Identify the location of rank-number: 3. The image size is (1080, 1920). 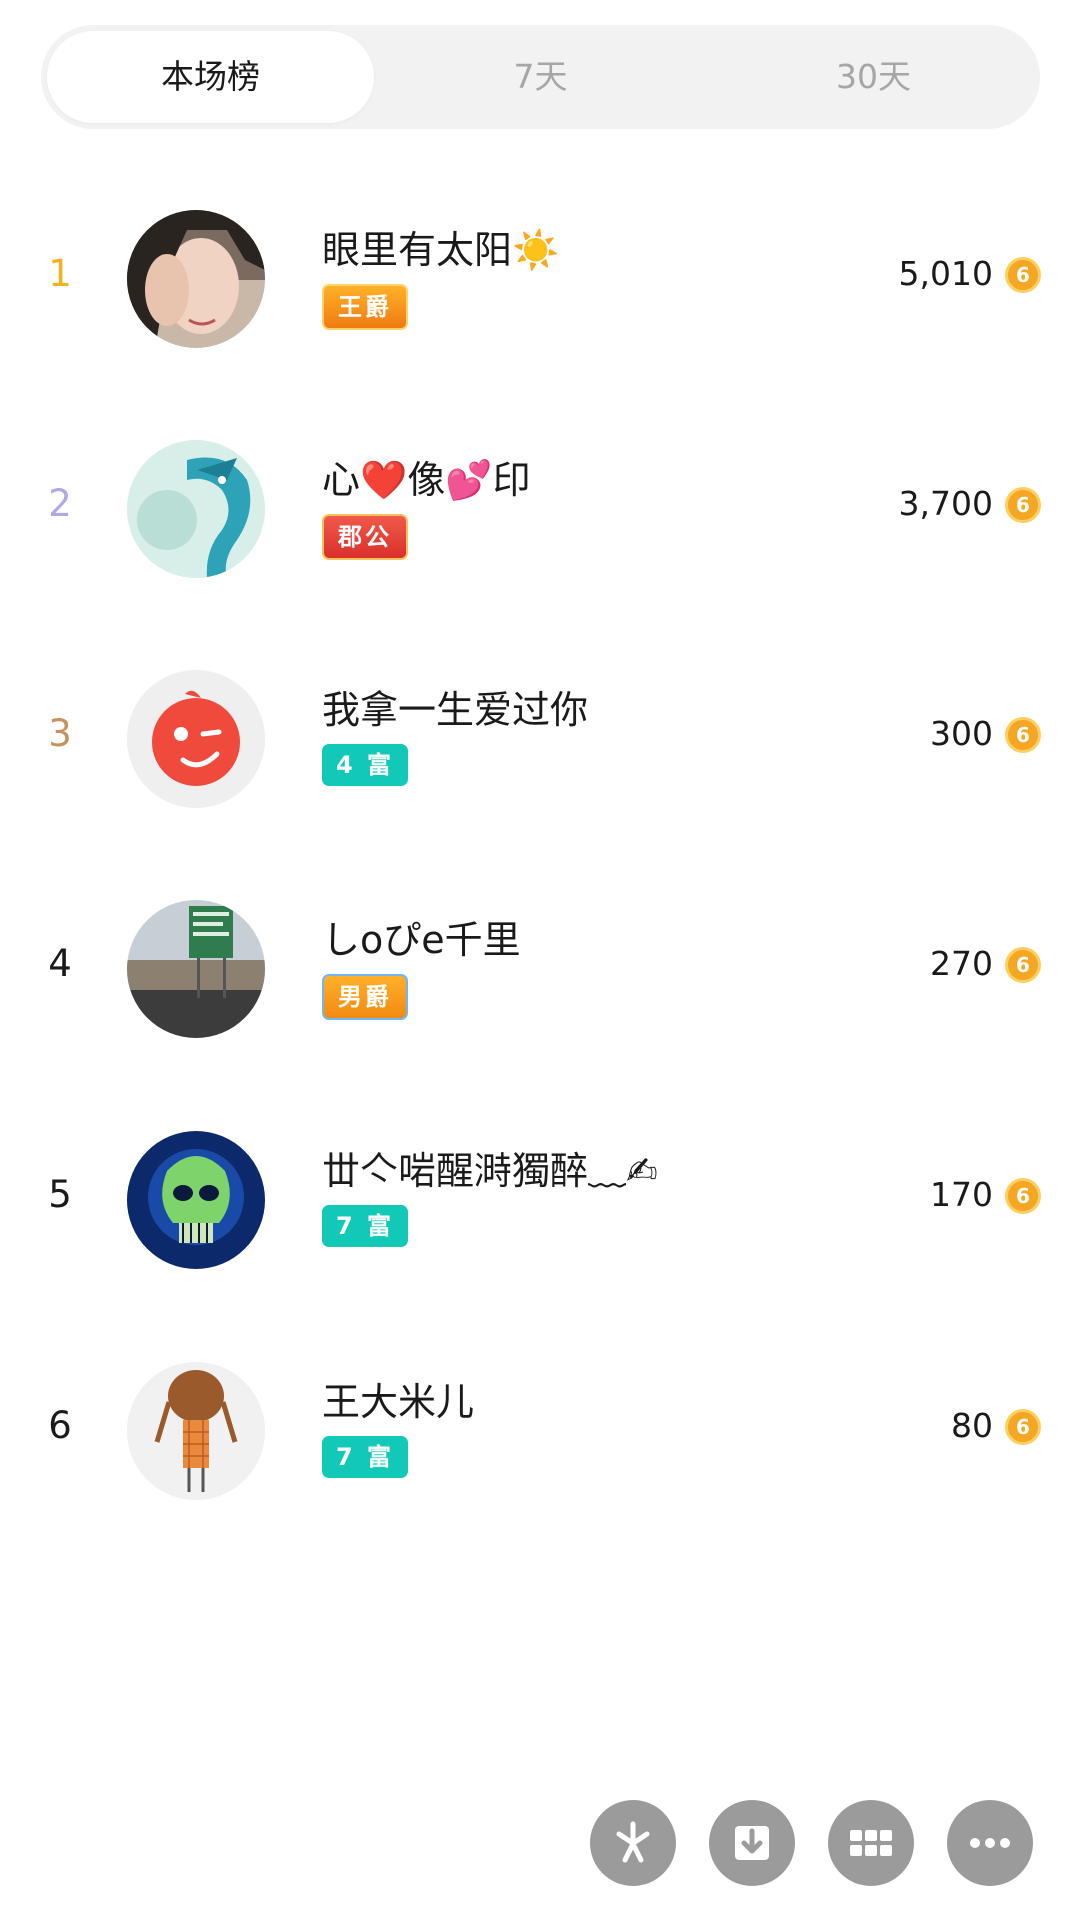
(60, 733).